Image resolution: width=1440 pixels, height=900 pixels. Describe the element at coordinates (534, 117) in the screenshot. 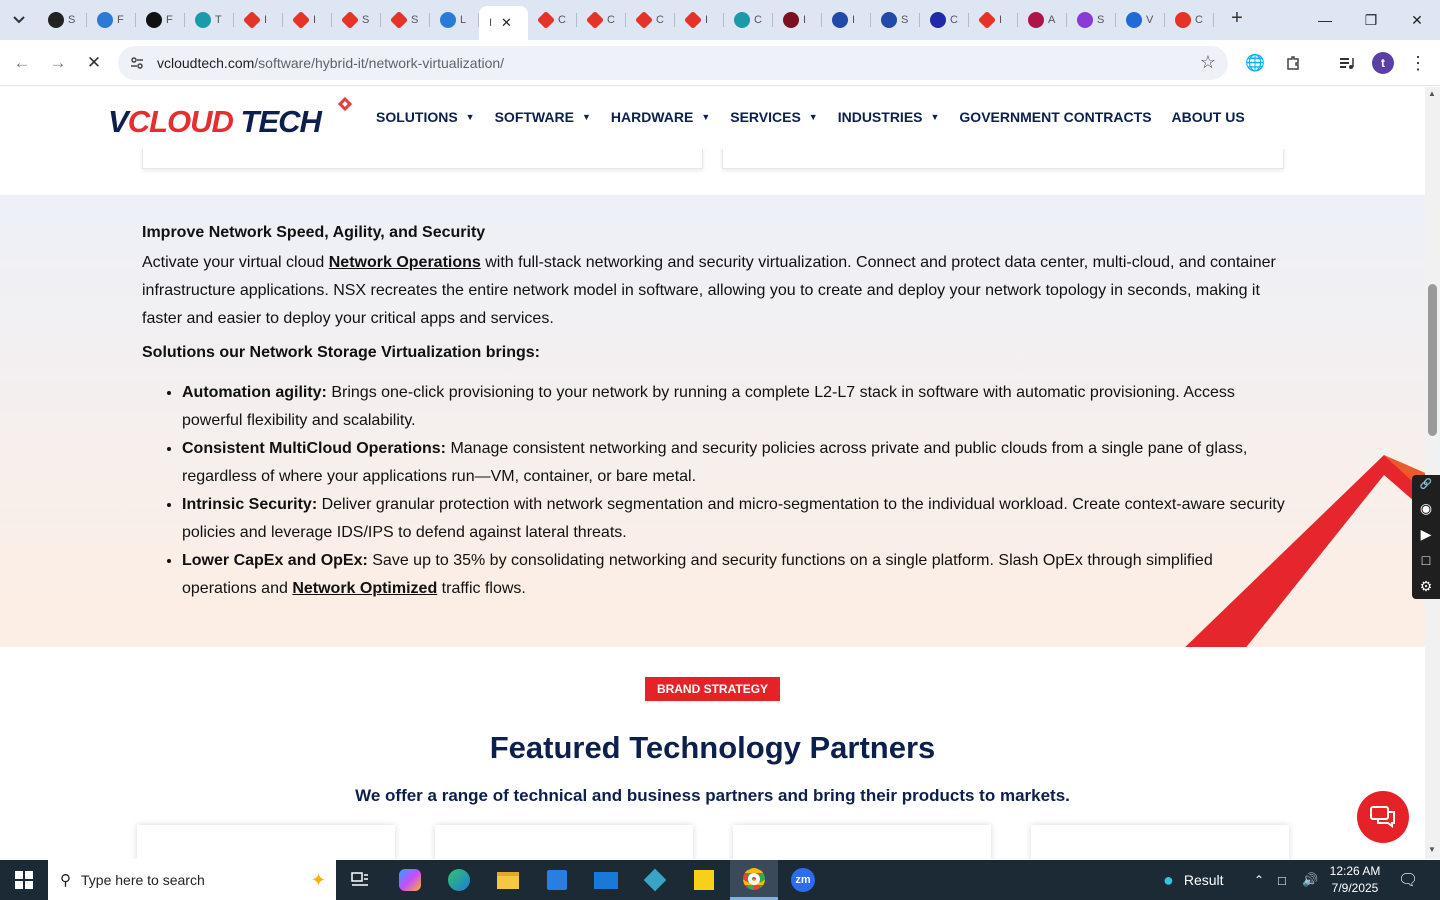

I see `nav-item-label: SOFTWARE` at that location.